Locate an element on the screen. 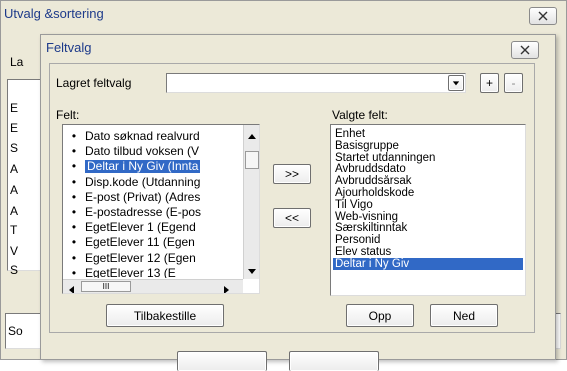 The height and width of the screenshot is (371, 567). selected-field-item: Personid is located at coordinates (428, 240).